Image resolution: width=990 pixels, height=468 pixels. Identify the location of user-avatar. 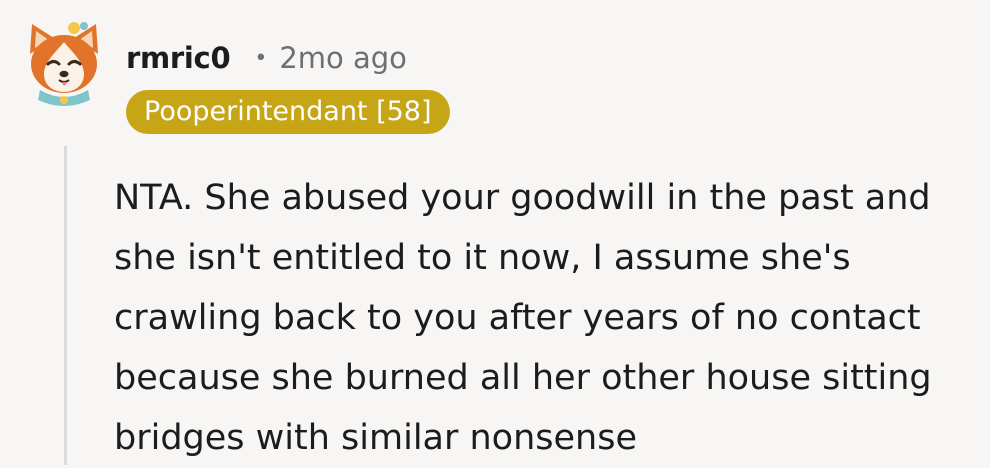
(64, 60).